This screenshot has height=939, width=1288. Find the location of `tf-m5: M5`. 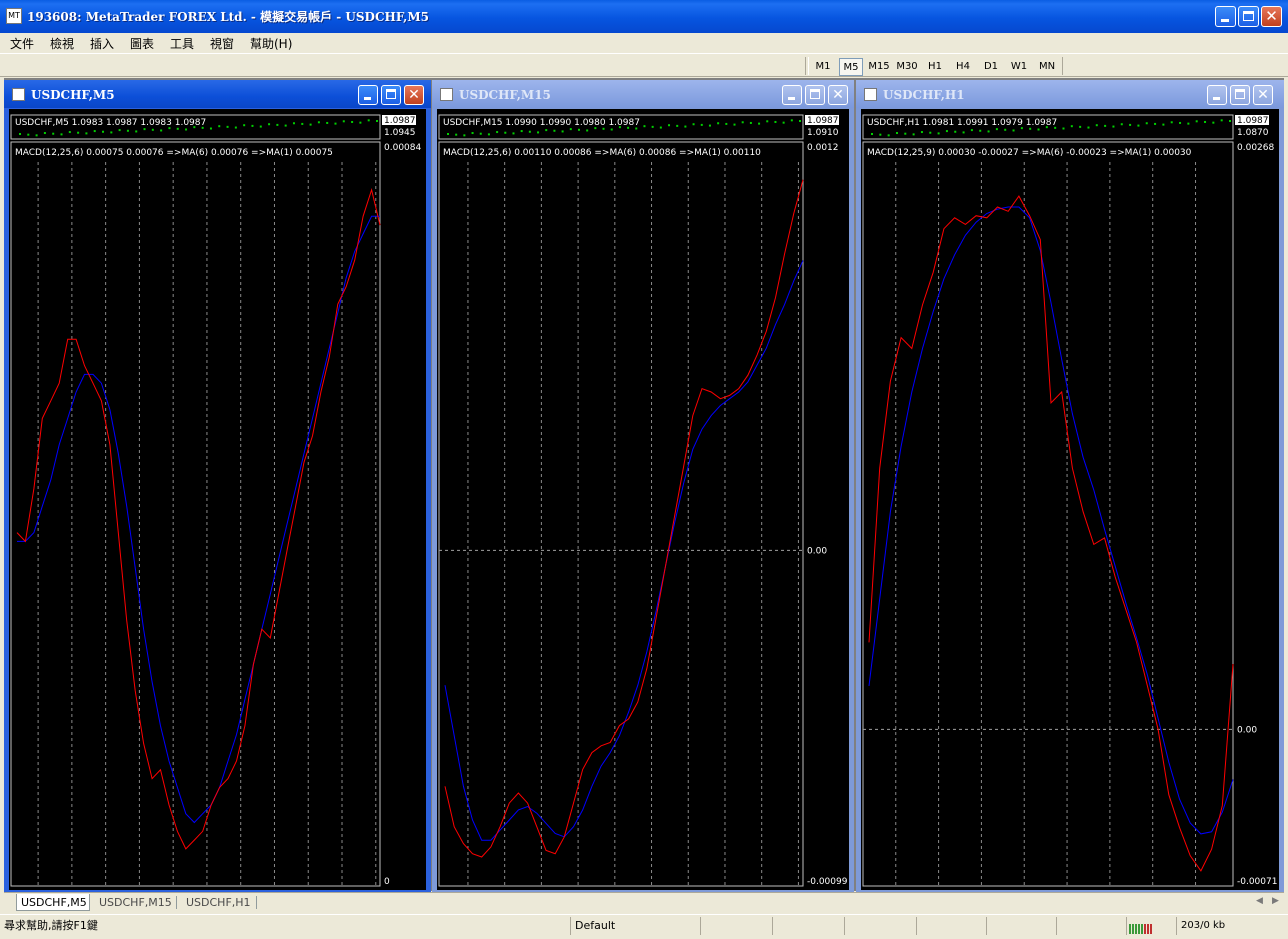

tf-m5: M5 is located at coordinates (851, 67).